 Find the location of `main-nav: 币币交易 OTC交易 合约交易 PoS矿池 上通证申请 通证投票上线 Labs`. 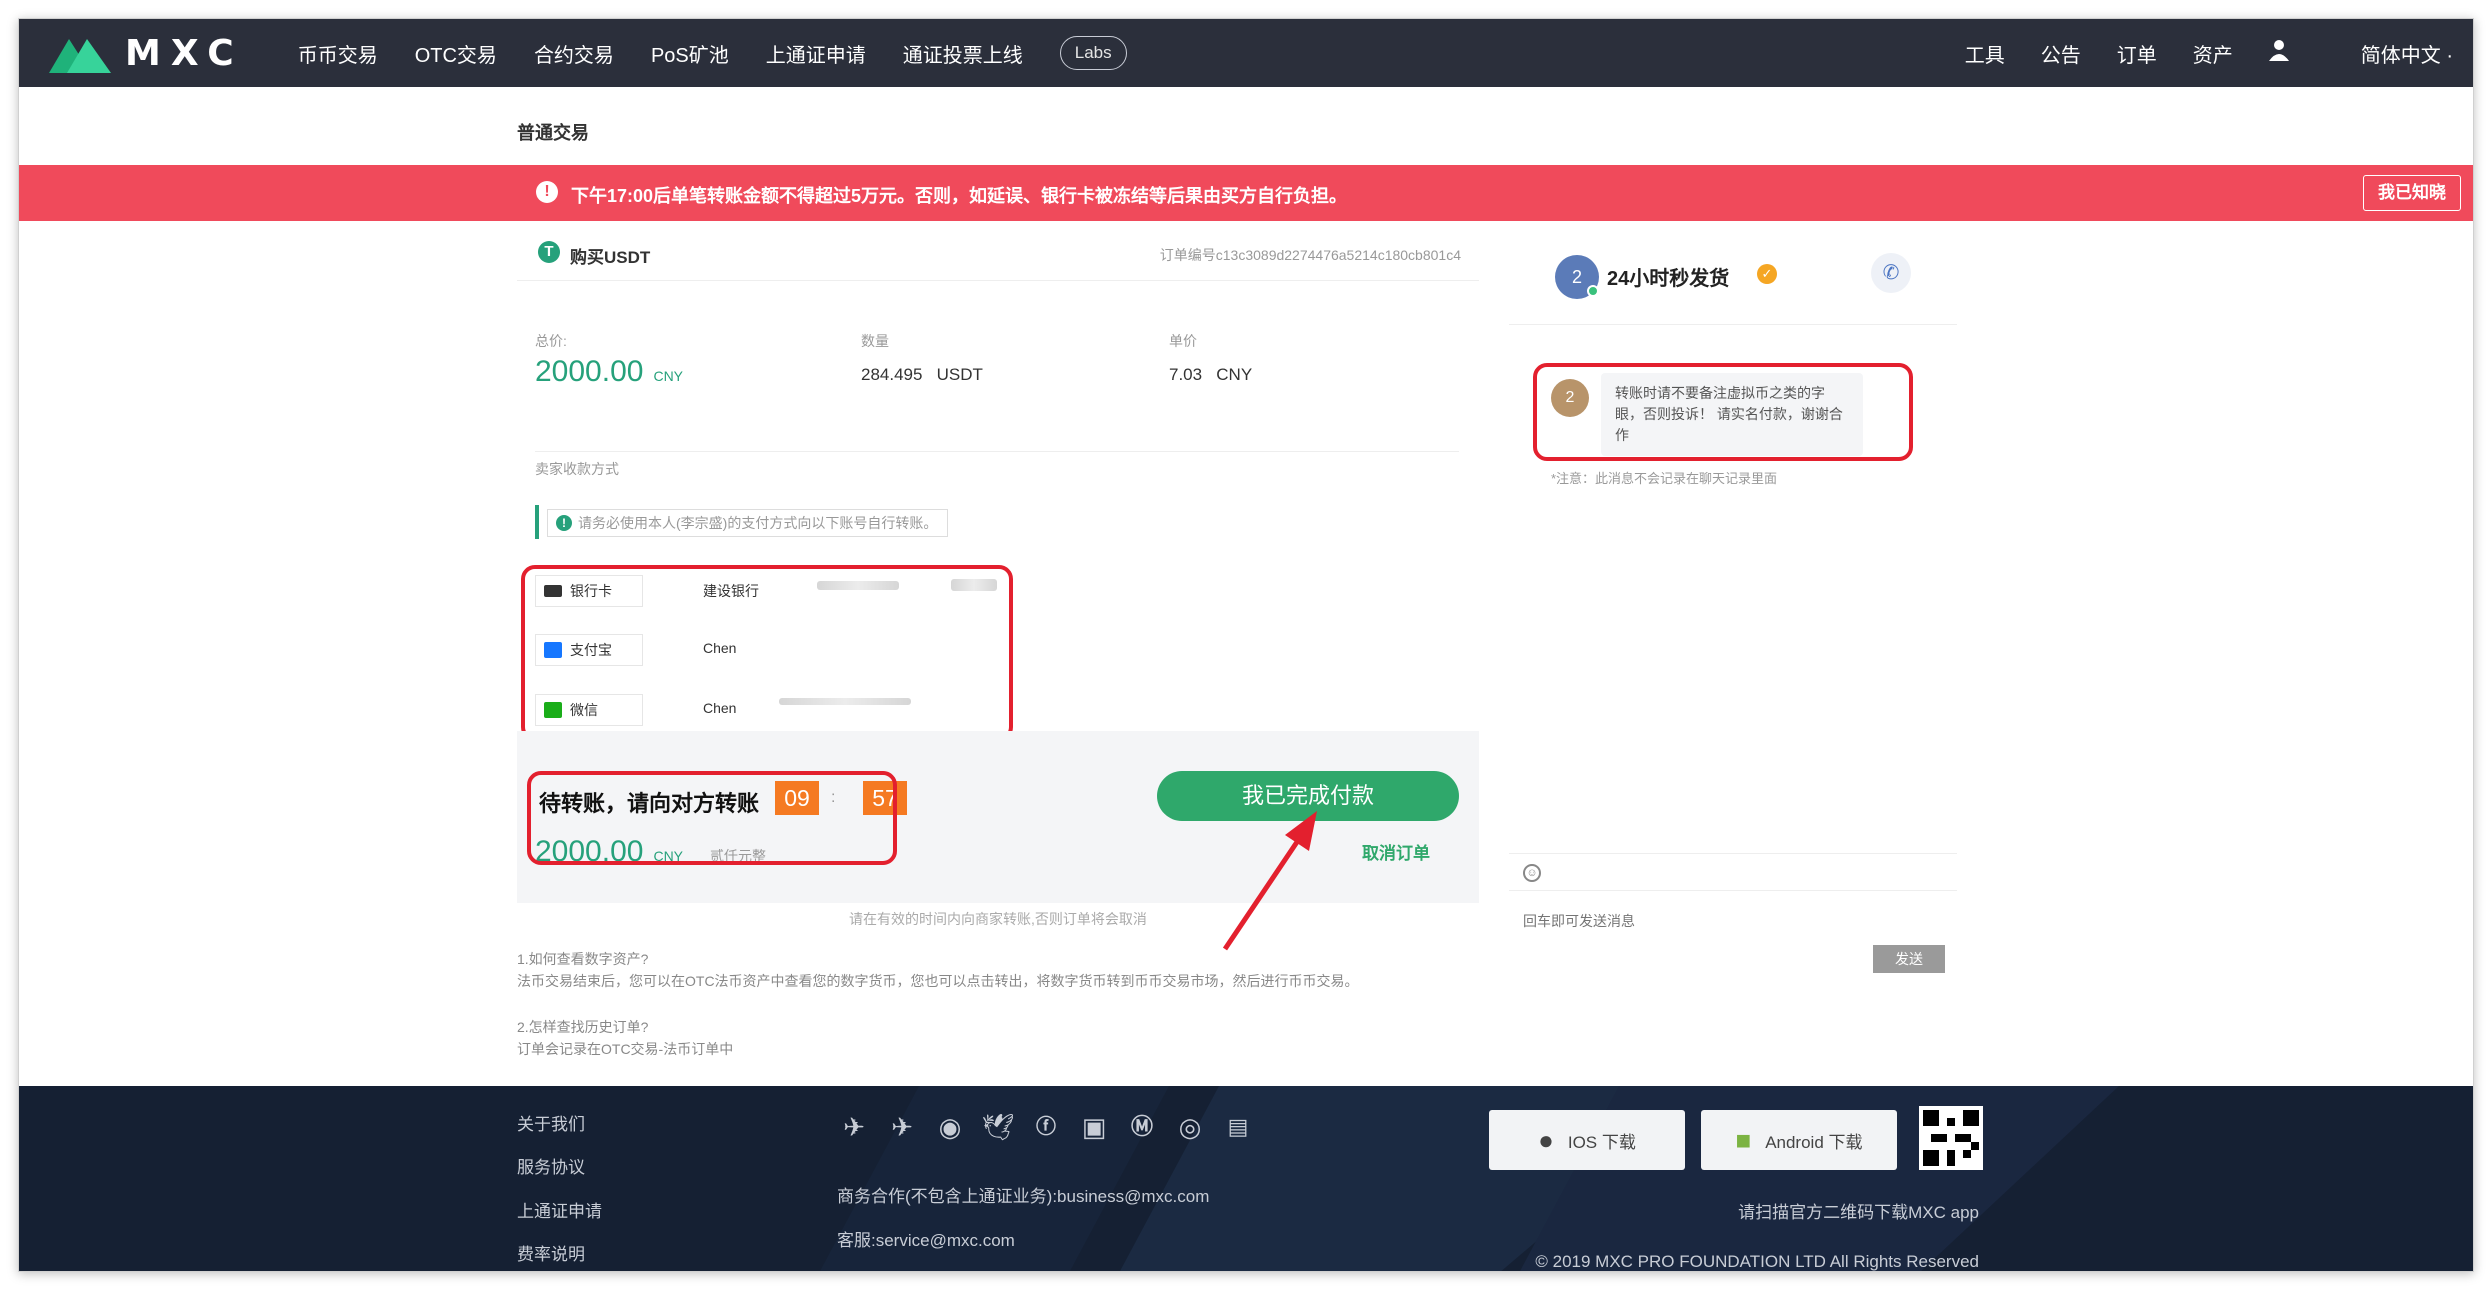

main-nav: 币币交易 OTC交易 合约交易 PoS矿池 上通证申请 通证投票上线 Labs is located at coordinates (712, 53).